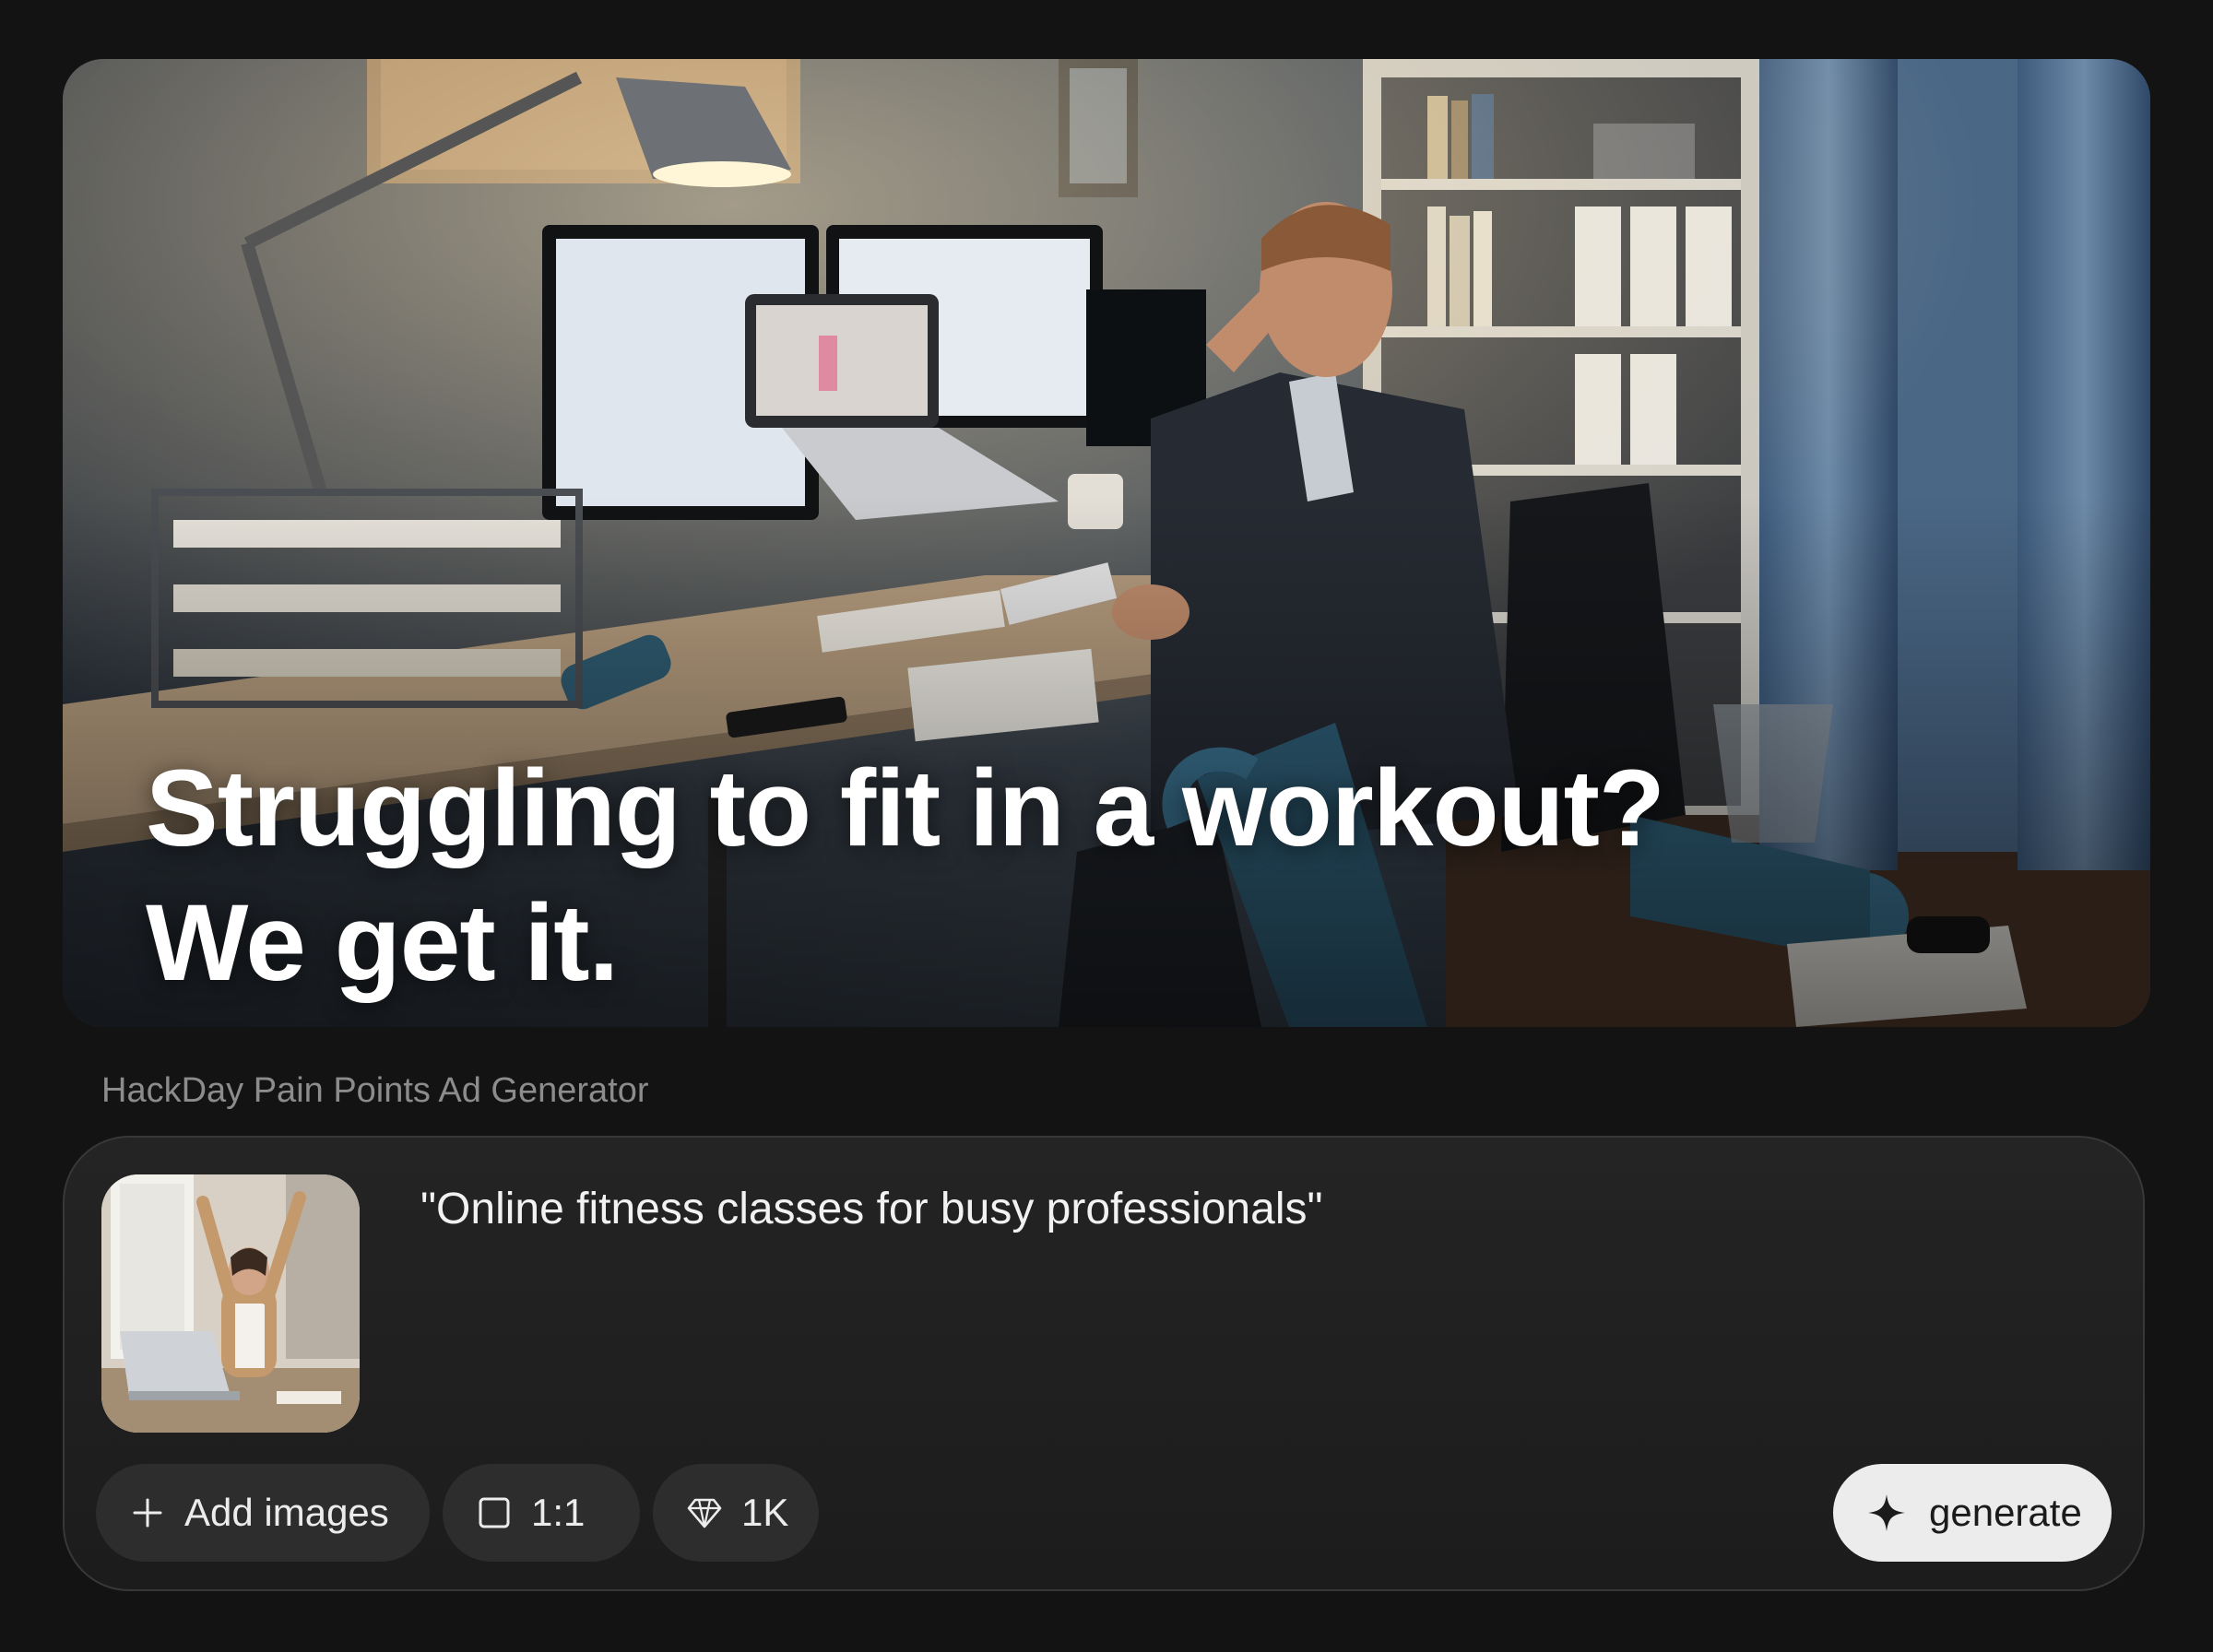  I want to click on add-images-button: Add images, so click(263, 1513).